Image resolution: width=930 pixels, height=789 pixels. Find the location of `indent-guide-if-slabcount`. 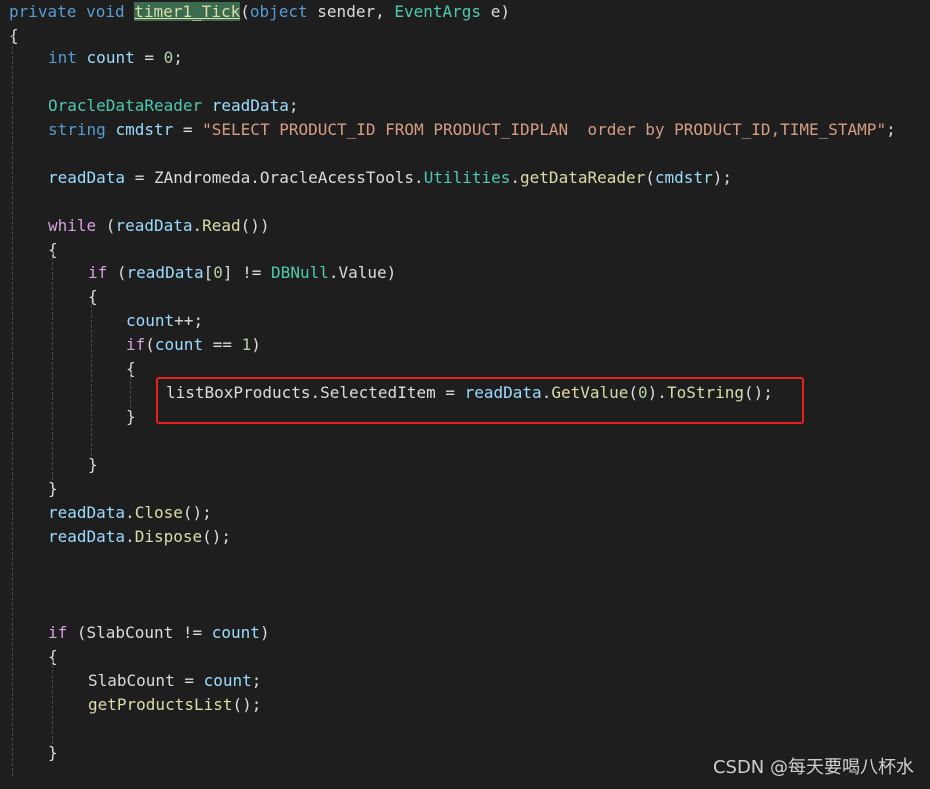

indent-guide-if-slabcount is located at coordinates (52, 702).